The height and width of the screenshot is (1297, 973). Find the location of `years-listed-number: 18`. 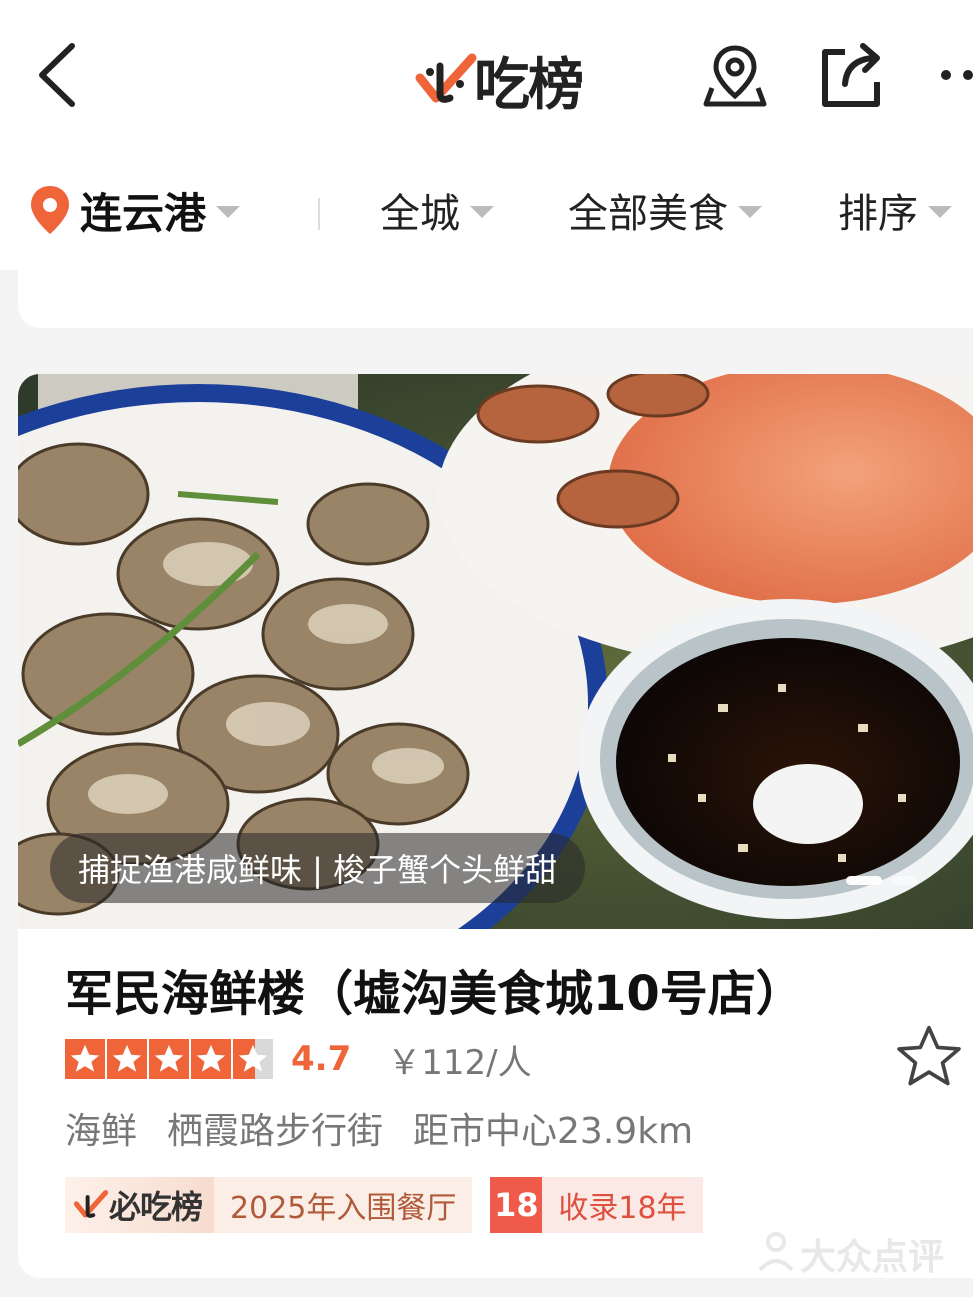

years-listed-number: 18 is located at coordinates (516, 1205).